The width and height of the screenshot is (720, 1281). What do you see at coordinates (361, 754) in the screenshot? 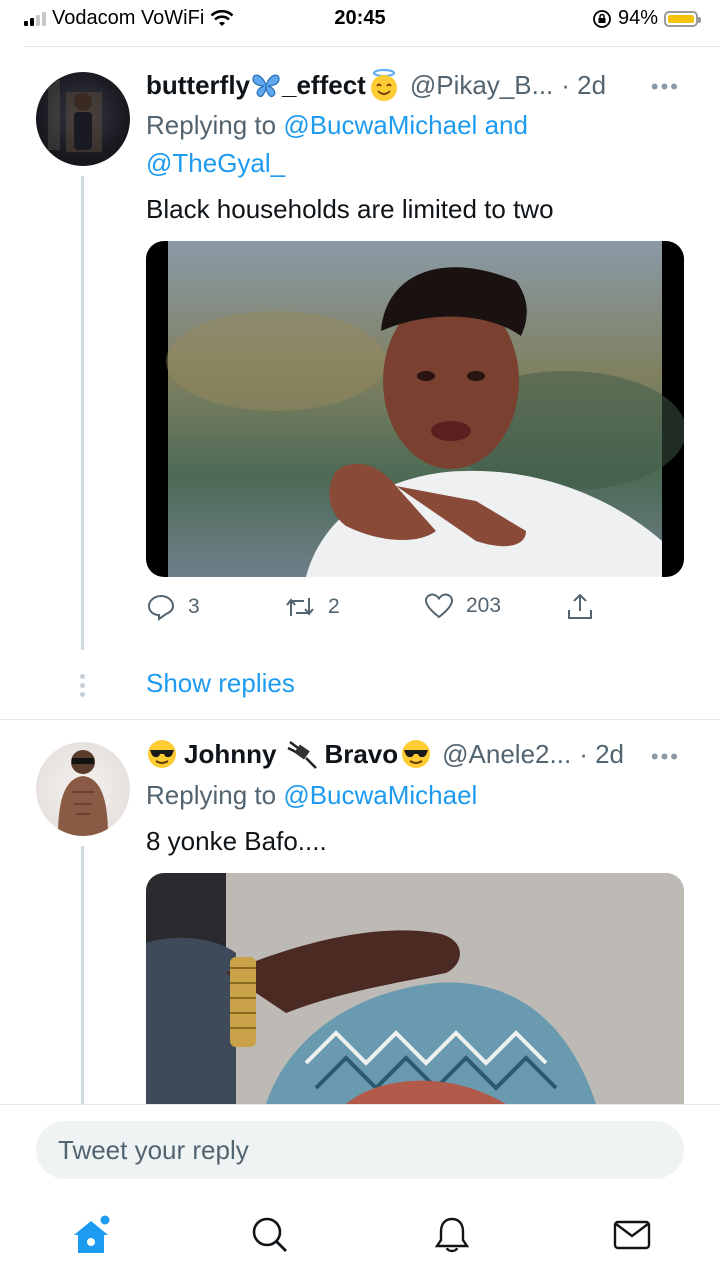
I see `display-name-2: Bravo` at bounding box center [361, 754].